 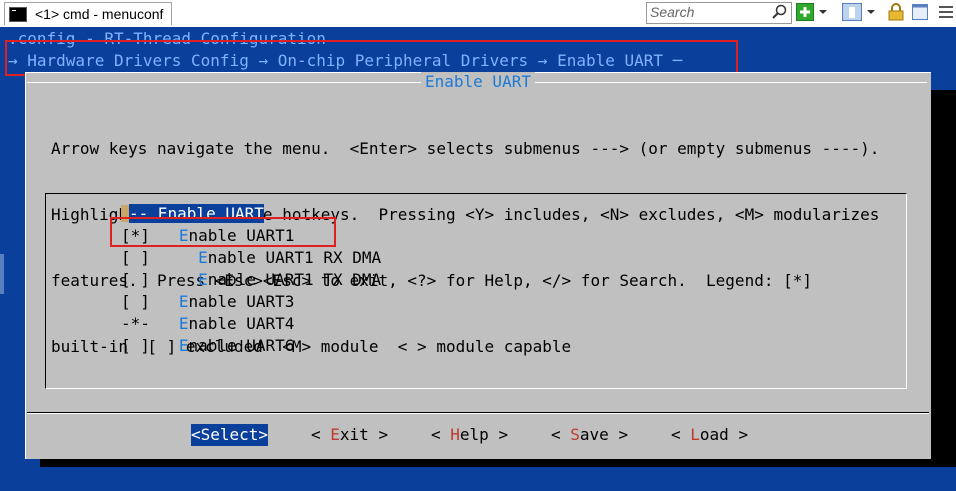 I want to click on button-label: ave >, so click(x=604, y=434).